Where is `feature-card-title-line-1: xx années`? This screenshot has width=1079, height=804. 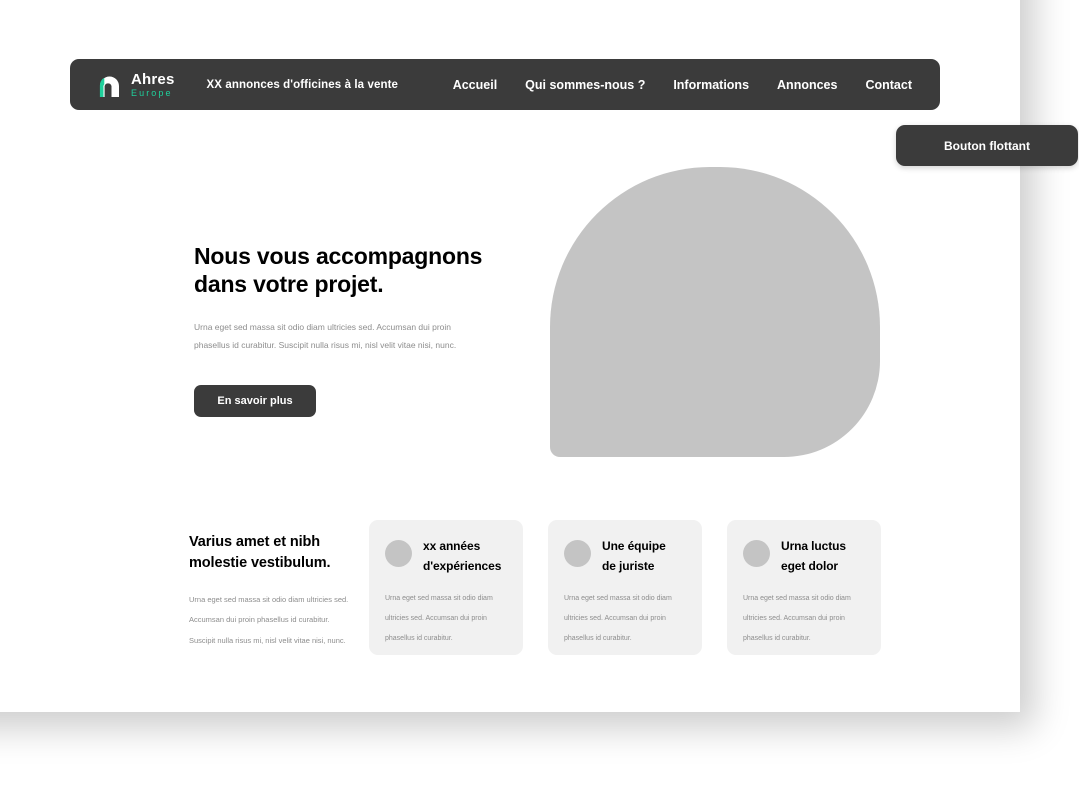 feature-card-title-line-1: xx années is located at coordinates (452, 546).